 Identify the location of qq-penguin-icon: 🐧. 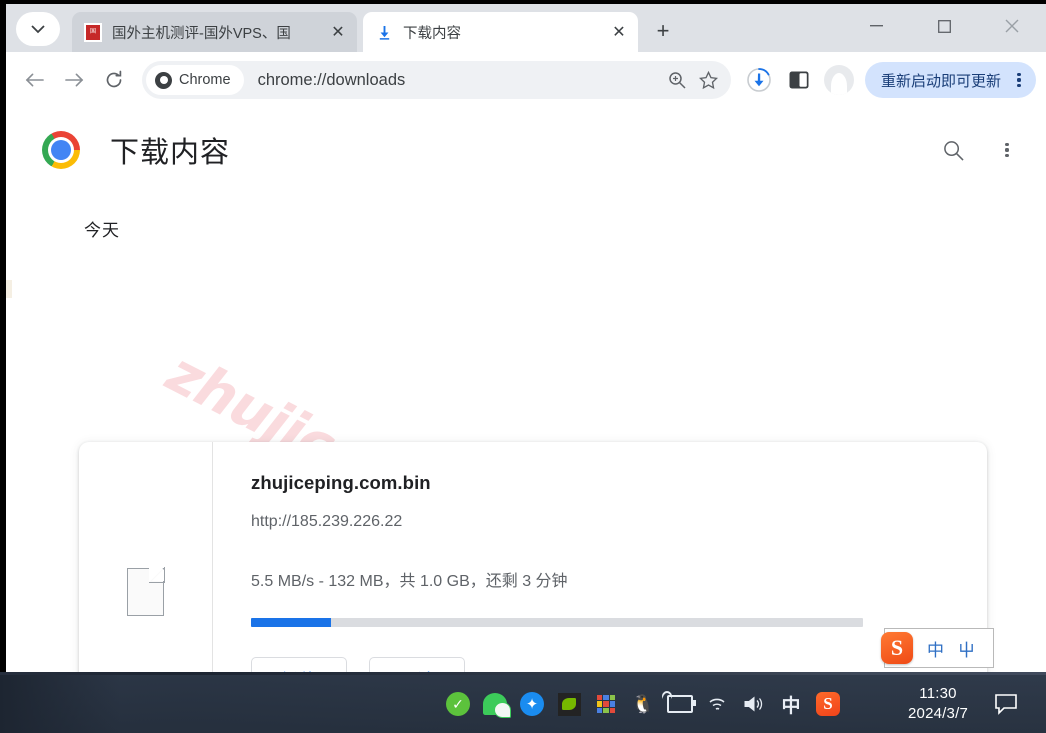
(643, 704).